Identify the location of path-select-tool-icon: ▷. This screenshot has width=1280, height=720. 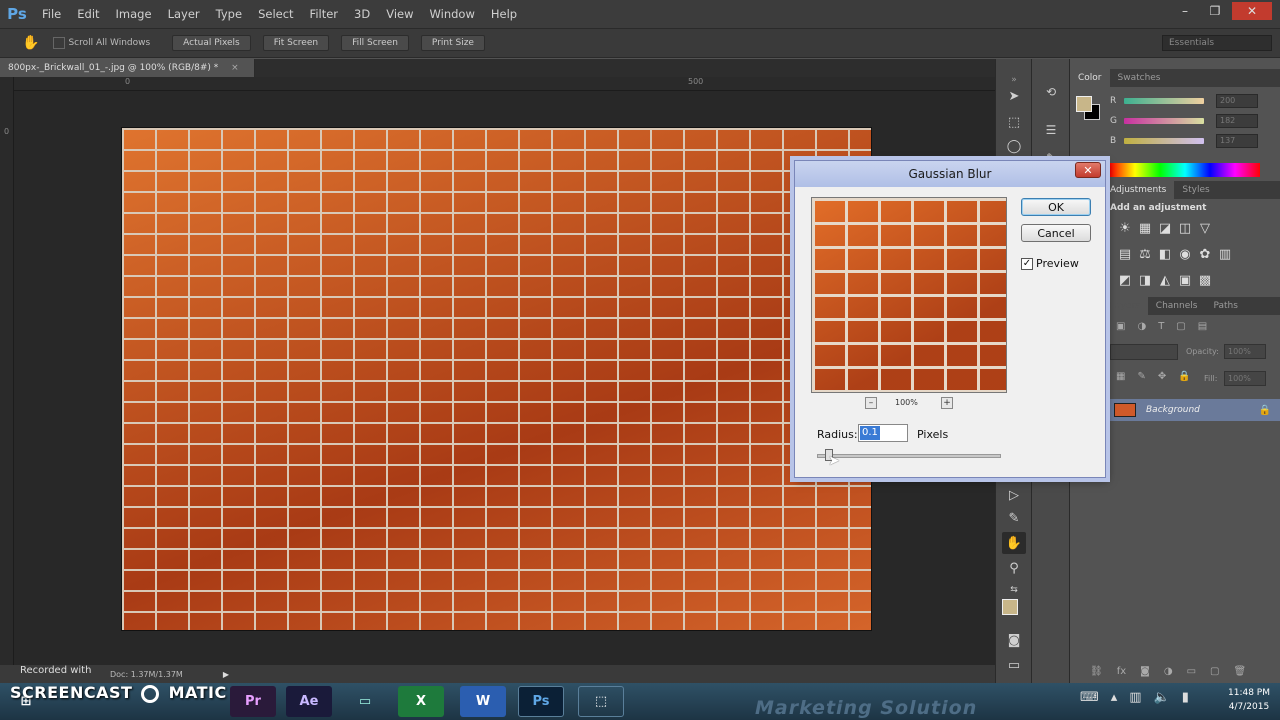
(1014, 495).